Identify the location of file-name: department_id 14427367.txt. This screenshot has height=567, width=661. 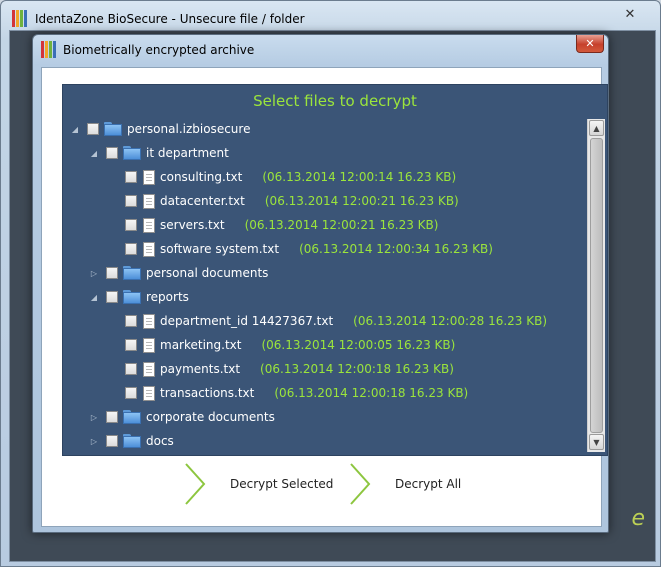
(247, 321).